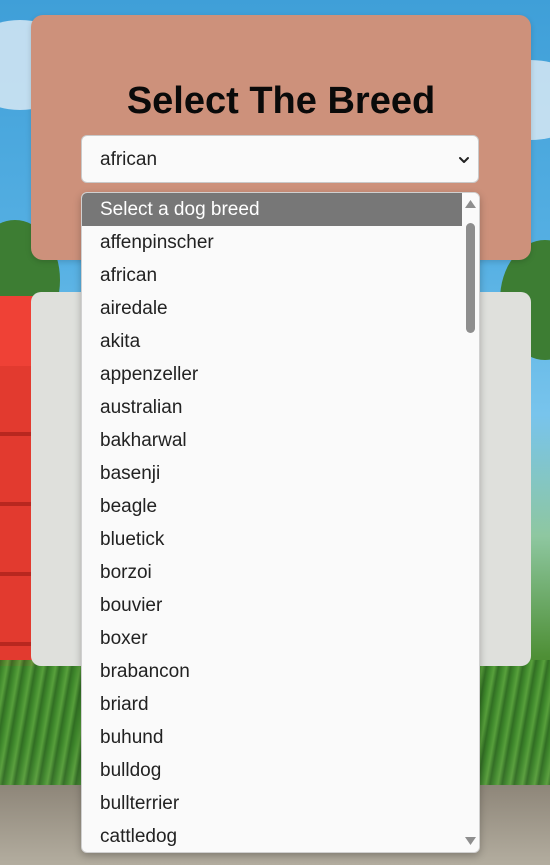 Image resolution: width=550 pixels, height=865 pixels. I want to click on dropdown-option: buhund, so click(272, 737).